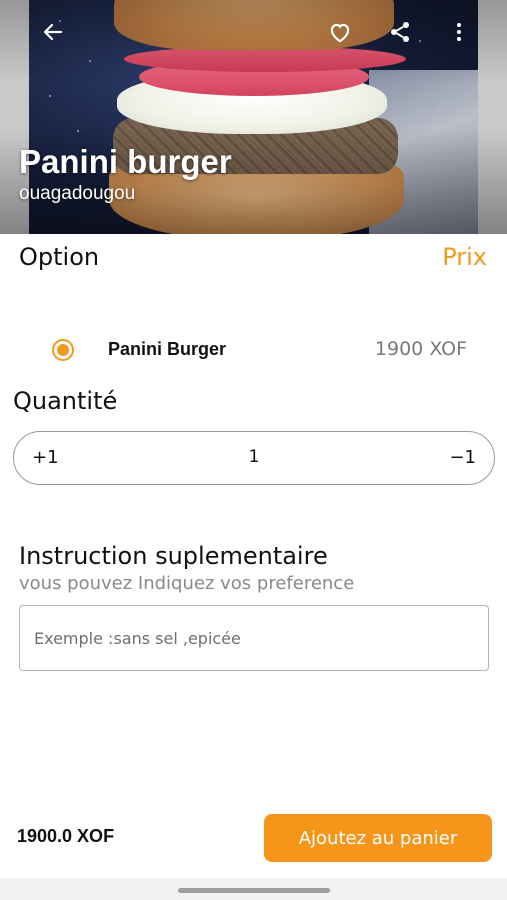 Image resolution: width=507 pixels, height=900 pixels. Describe the element at coordinates (125, 161) in the screenshot. I see `product-title: Panini burger` at that location.